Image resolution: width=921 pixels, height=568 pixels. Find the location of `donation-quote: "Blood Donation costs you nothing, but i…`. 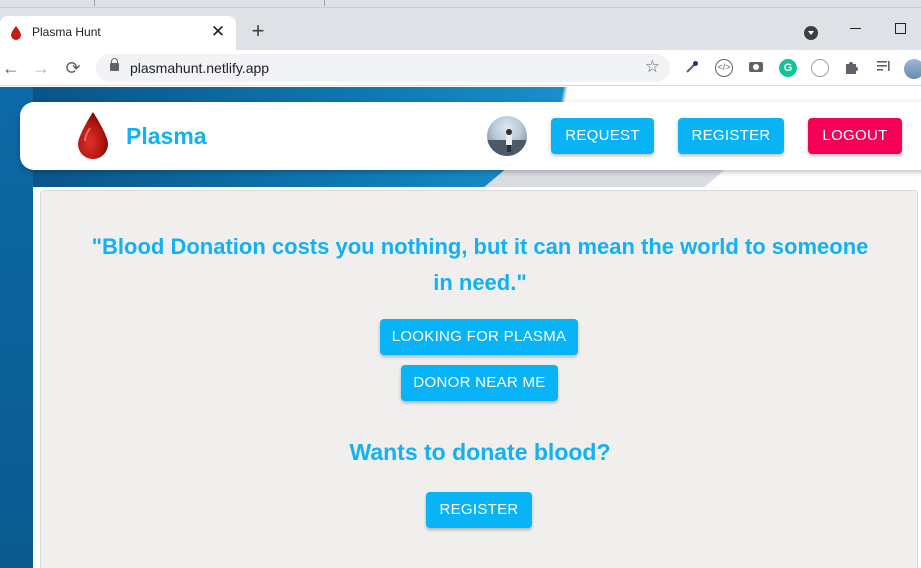

donation-quote: "Blood Donation costs you nothing, but i… is located at coordinates (480, 264).